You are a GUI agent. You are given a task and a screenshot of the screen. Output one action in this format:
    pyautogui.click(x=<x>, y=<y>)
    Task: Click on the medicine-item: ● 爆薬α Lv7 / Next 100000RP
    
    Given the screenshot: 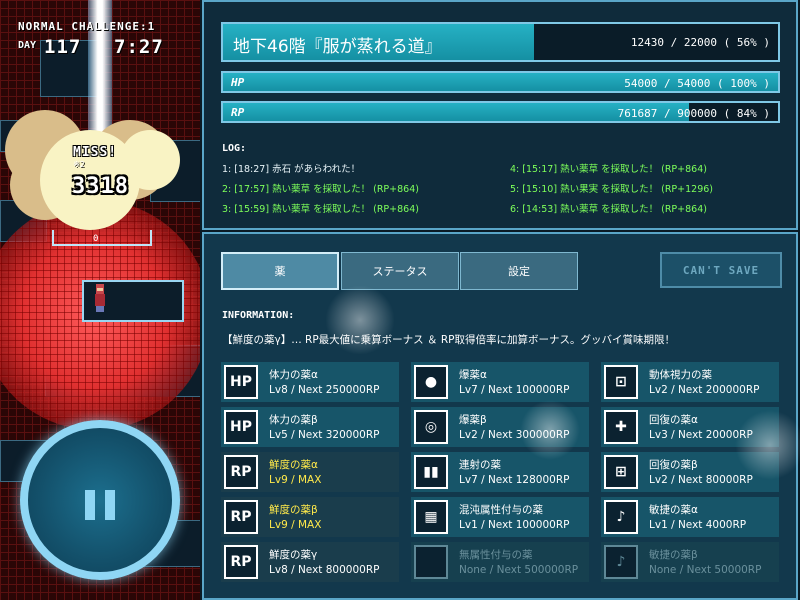 What is the action you would take?
    pyautogui.click(x=500, y=382)
    